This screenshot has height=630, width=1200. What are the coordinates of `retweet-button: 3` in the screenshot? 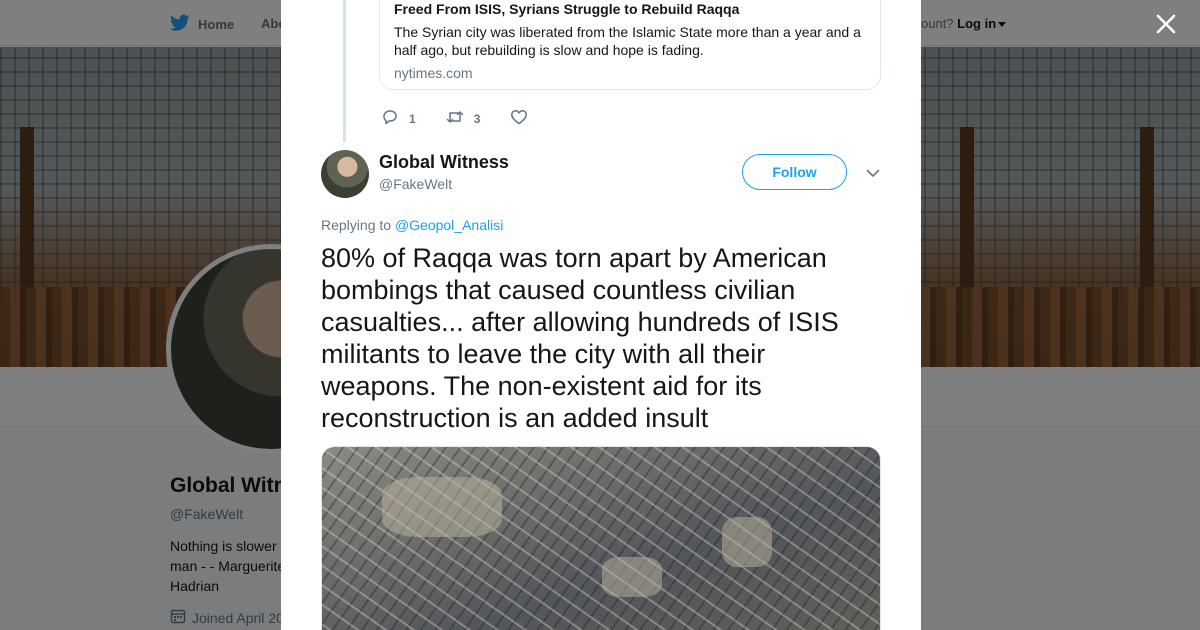 It's located at (463, 118).